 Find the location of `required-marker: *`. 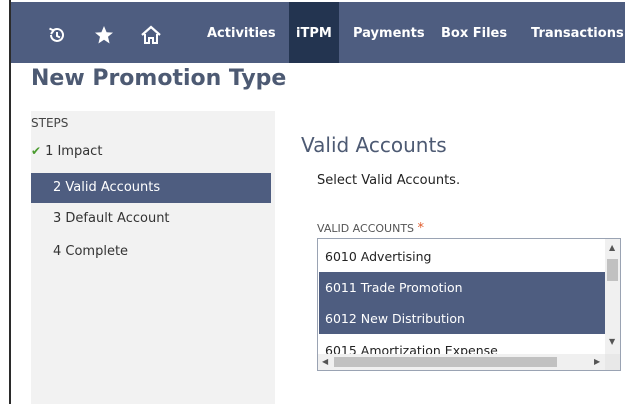

required-marker: * is located at coordinates (421, 228).